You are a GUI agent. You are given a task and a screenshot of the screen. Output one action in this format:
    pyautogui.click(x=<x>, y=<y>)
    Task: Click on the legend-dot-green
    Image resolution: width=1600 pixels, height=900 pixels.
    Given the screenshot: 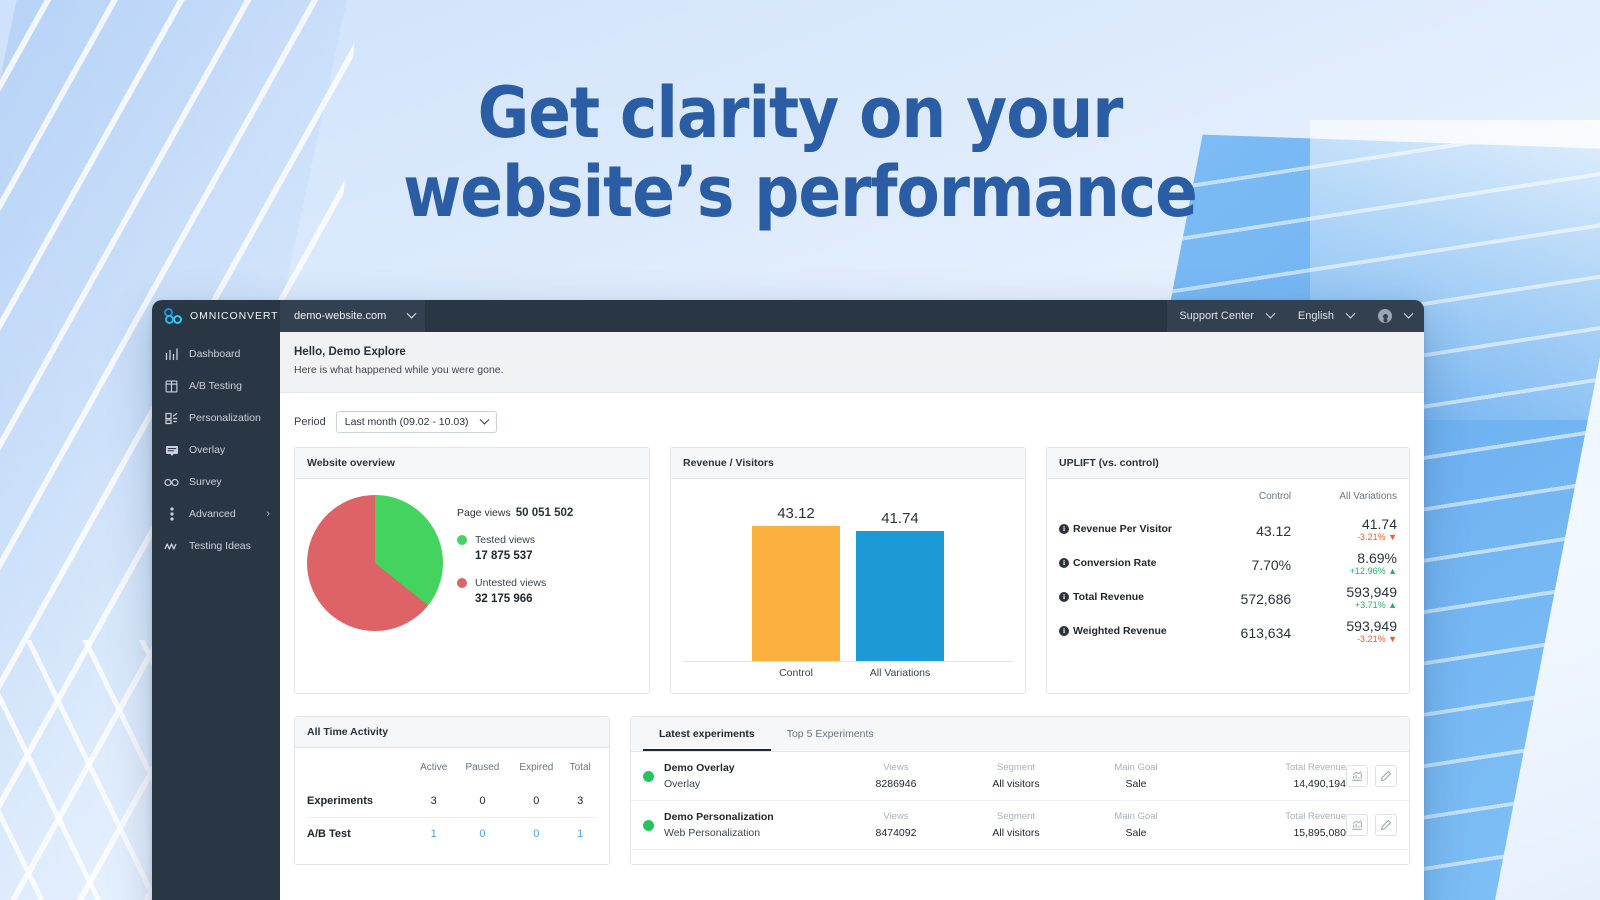 What is the action you would take?
    pyautogui.click(x=462, y=540)
    